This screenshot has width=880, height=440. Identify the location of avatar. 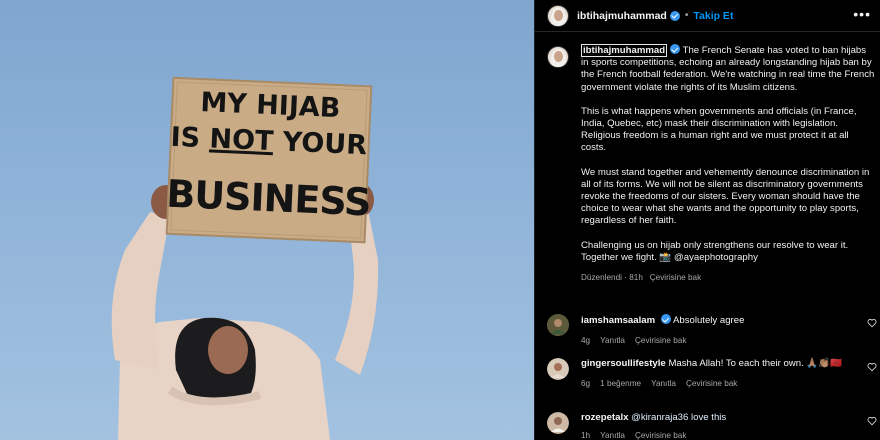
(558, 15).